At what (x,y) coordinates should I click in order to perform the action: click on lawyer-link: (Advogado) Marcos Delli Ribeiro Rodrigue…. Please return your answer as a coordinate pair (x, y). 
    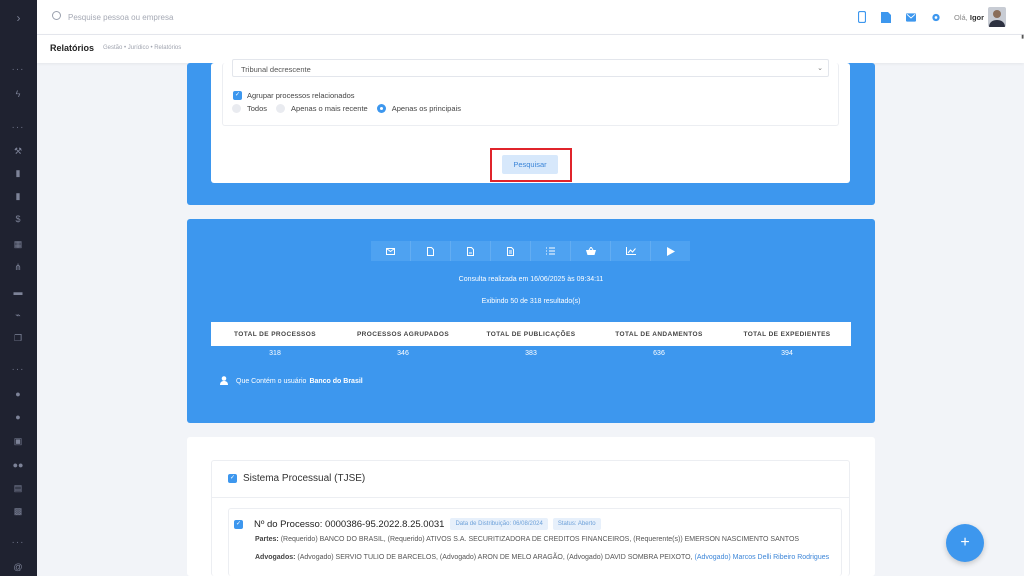
    Looking at the image, I should click on (762, 557).